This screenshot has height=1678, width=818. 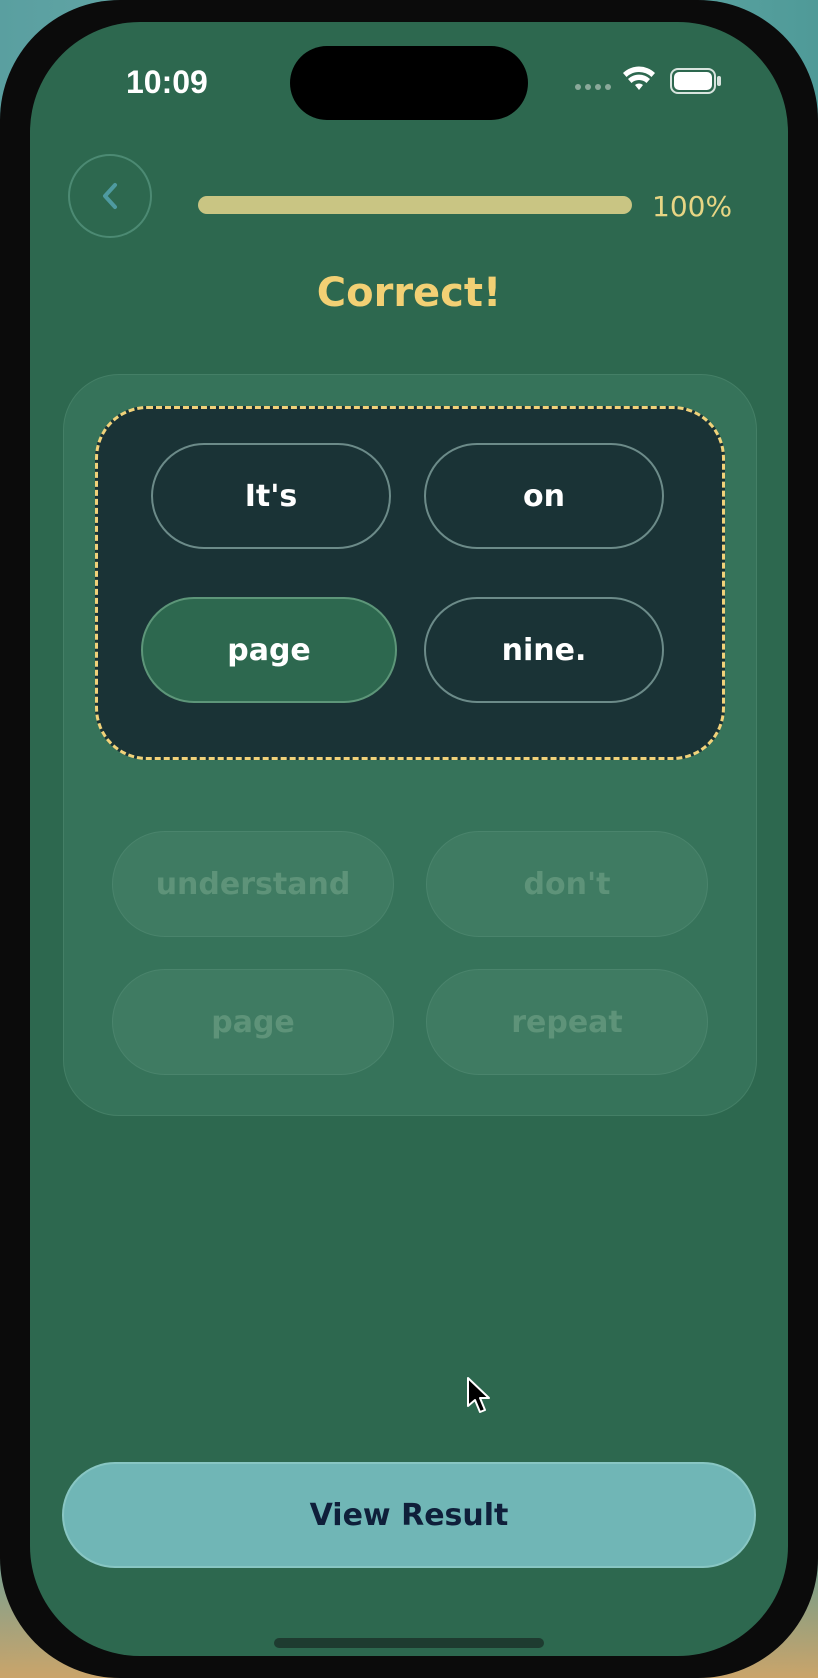 I want to click on bank-word-4: repeat, so click(x=567, y=1022).